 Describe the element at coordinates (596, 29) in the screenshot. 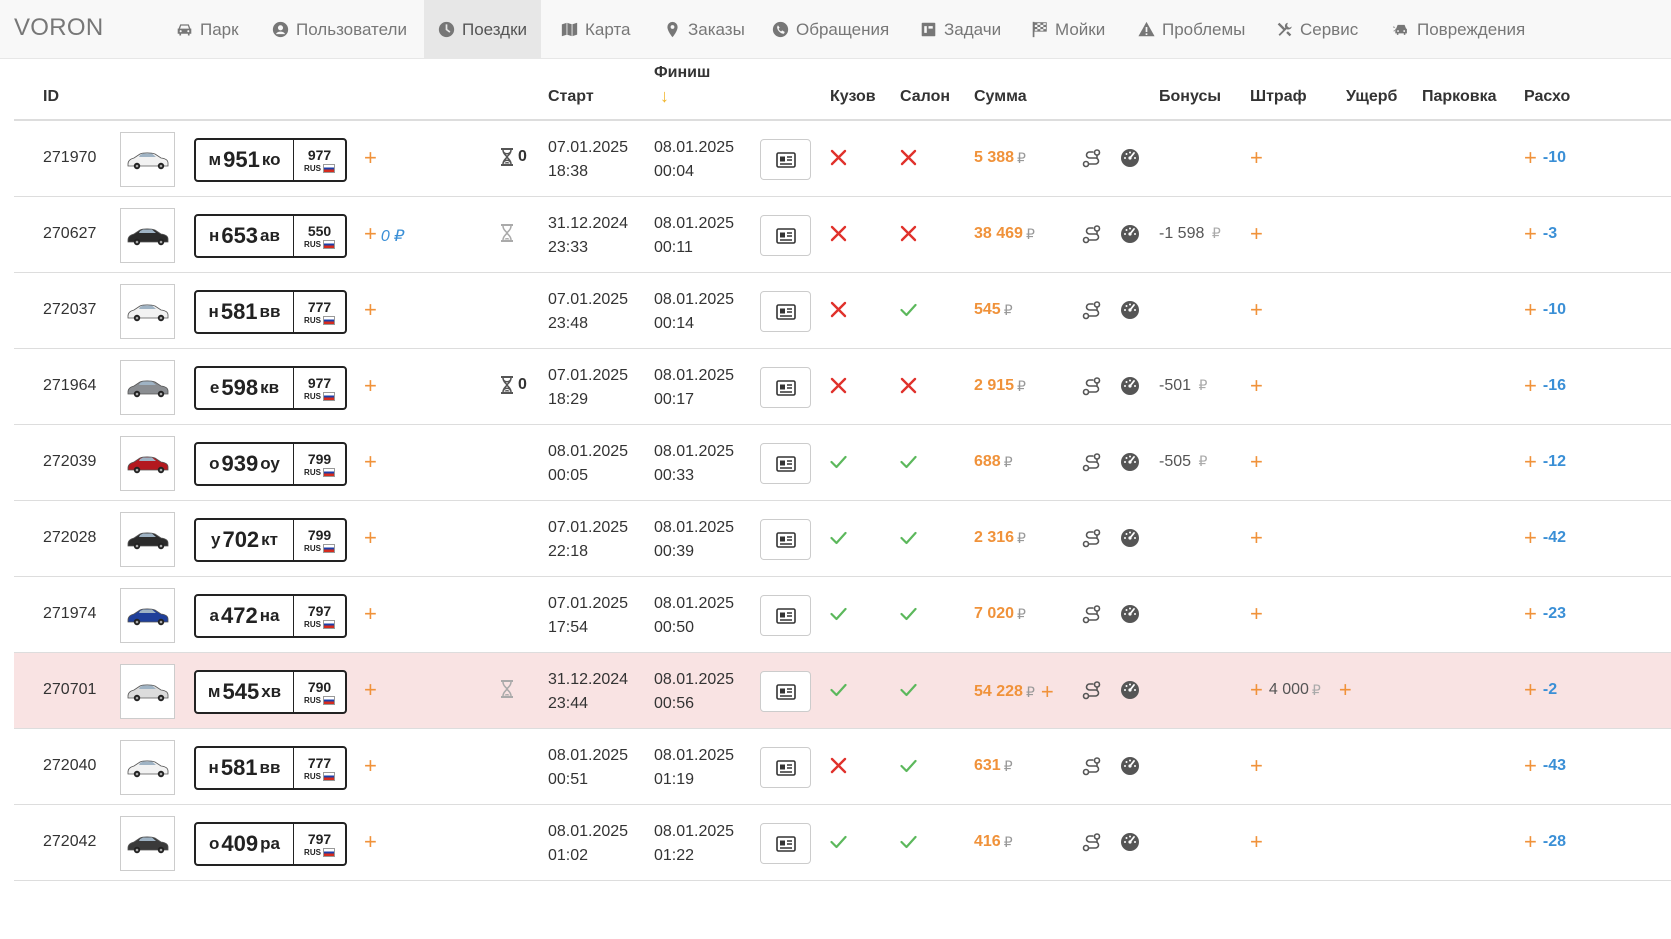

I see `nav-item-map: Карта` at that location.